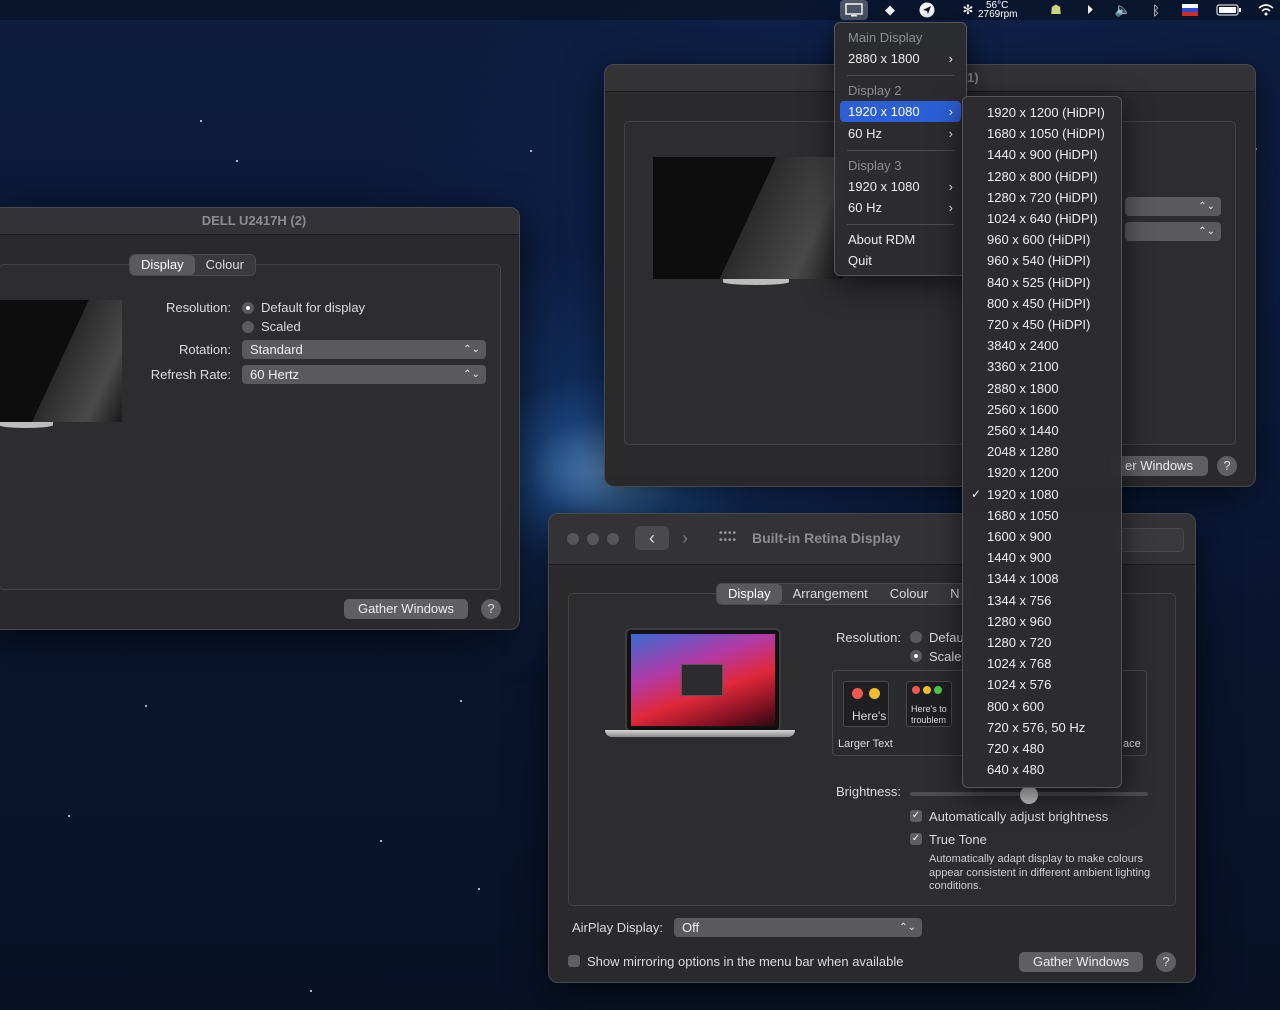 Image resolution: width=1280 pixels, height=1010 pixels. I want to click on resolution-option: 1024 x 640 (HiDPI), so click(1042, 218).